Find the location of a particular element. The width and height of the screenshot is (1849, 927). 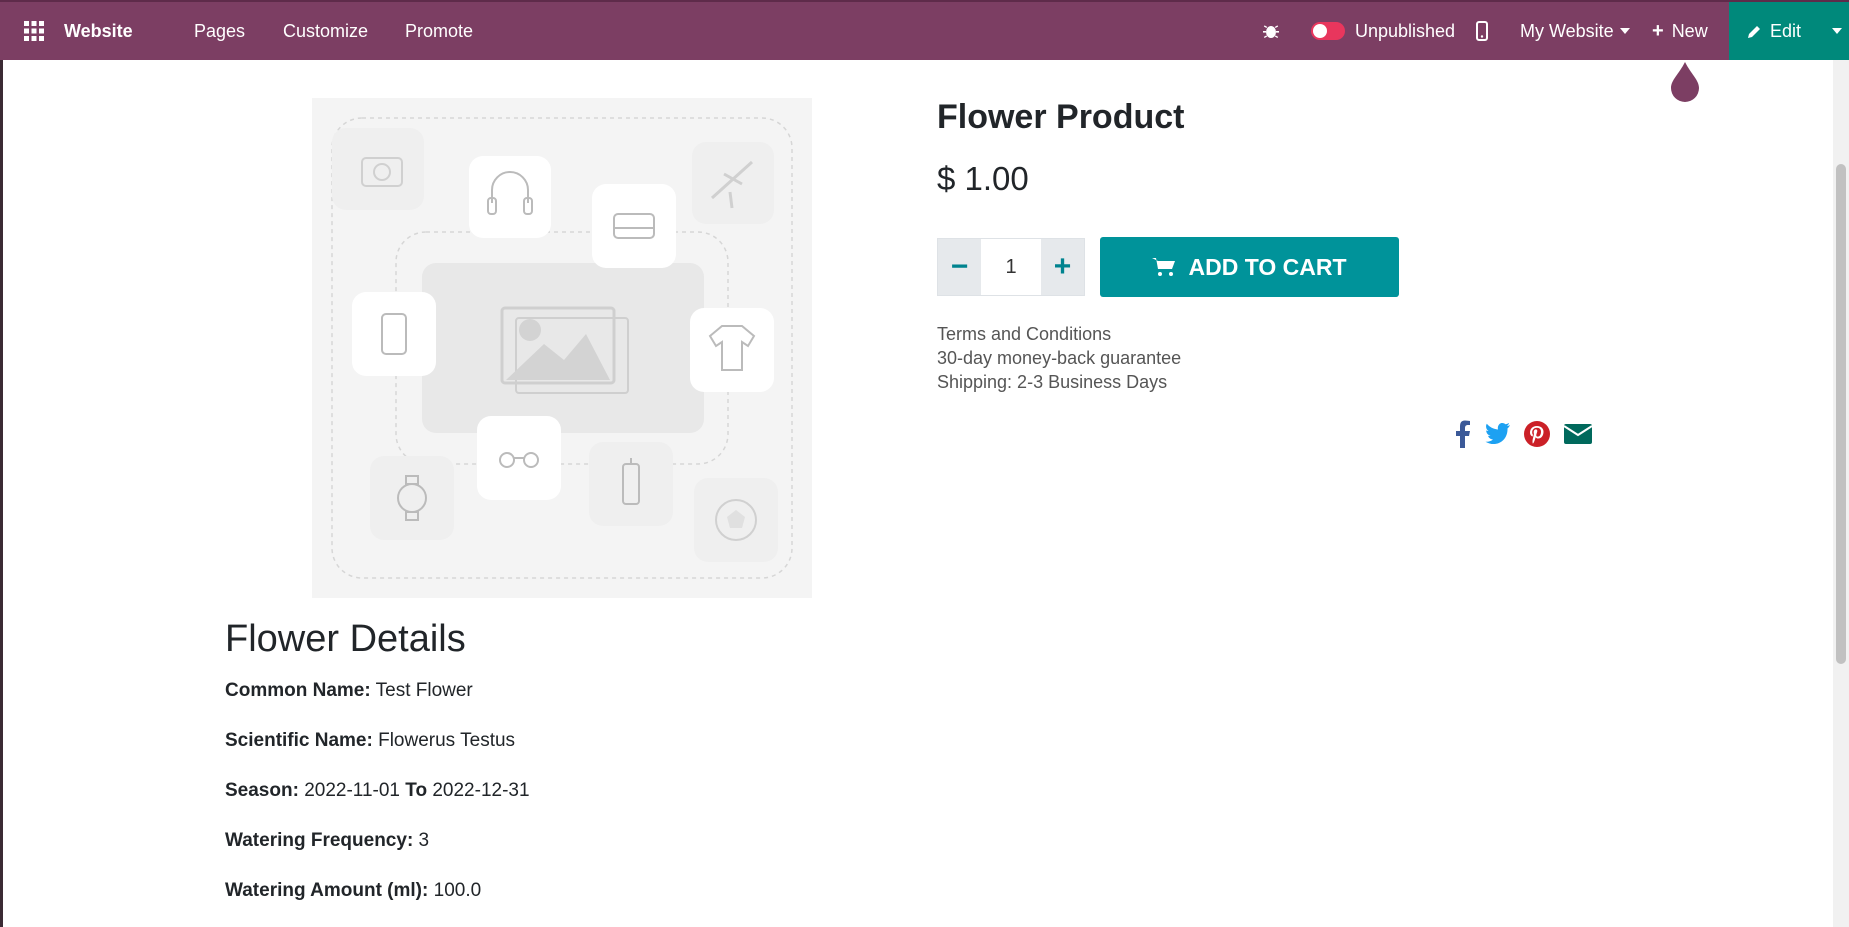

detail-value: 100.0 is located at coordinates (457, 890).